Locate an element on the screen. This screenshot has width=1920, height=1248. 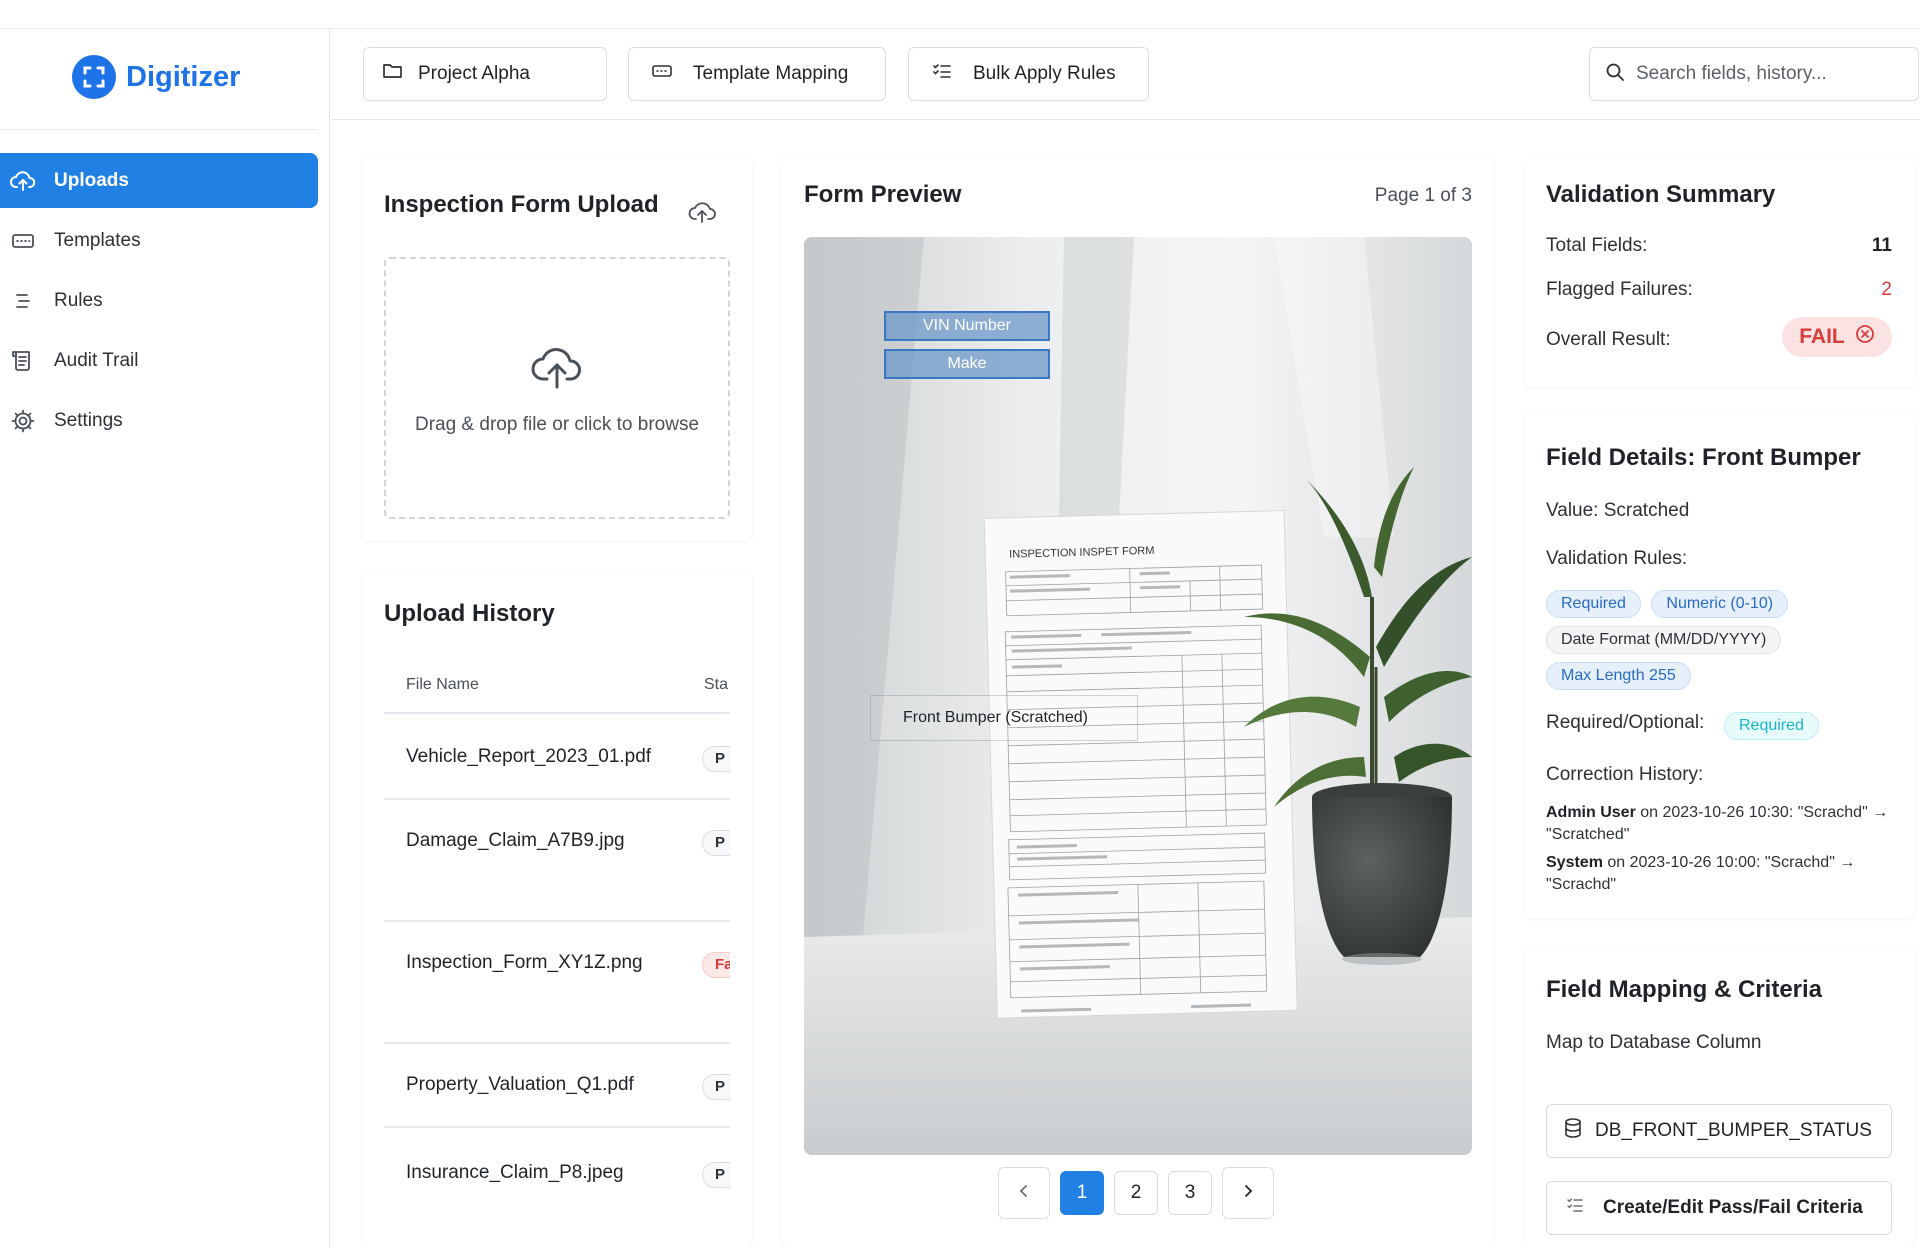
file-name: Inspection_Form_XY1Z.png is located at coordinates (524, 962).